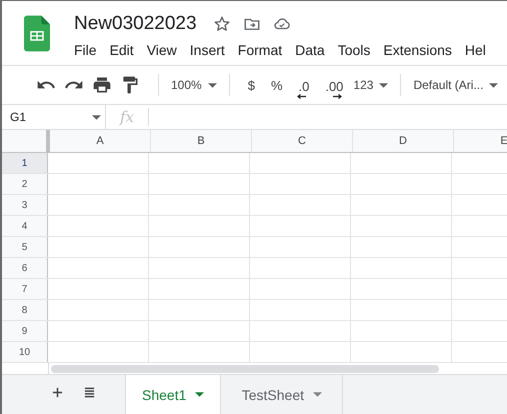 This screenshot has height=414, width=507. I want to click on column-header: B, so click(201, 141).